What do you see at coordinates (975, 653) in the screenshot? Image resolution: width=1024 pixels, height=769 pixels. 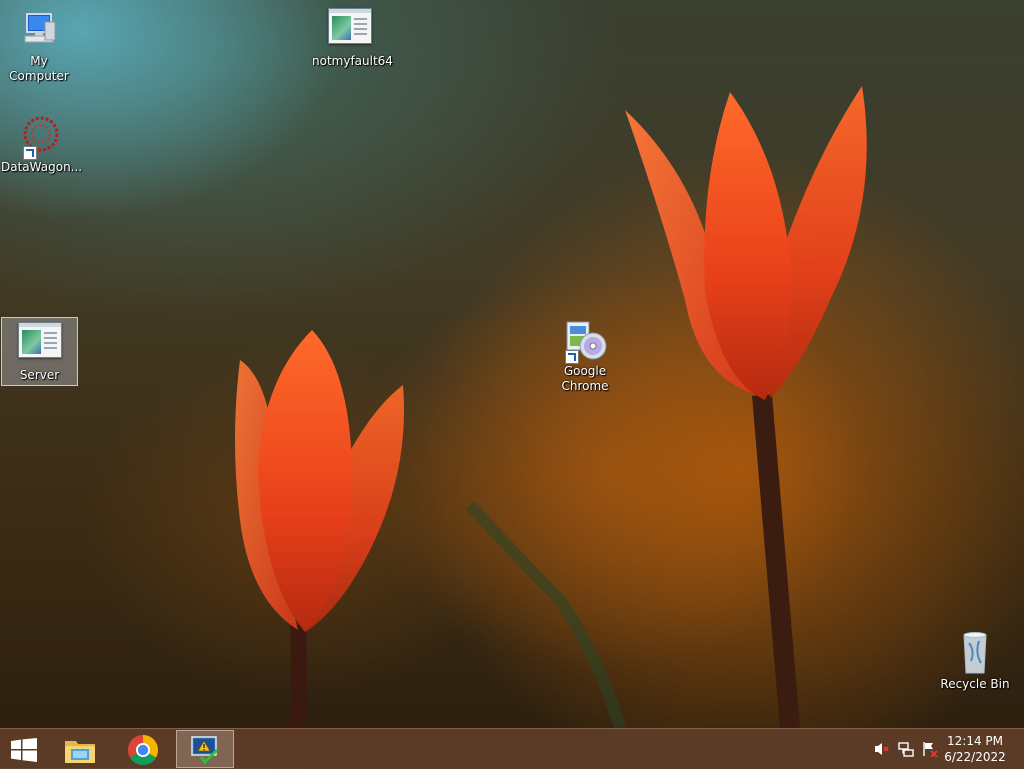 I see `recycle-bin-icon` at bounding box center [975, 653].